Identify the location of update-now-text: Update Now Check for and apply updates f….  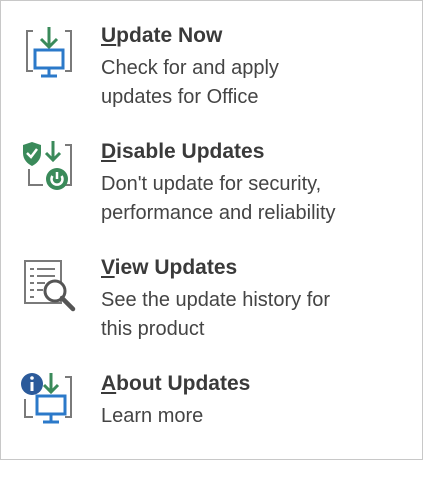
(190, 67).